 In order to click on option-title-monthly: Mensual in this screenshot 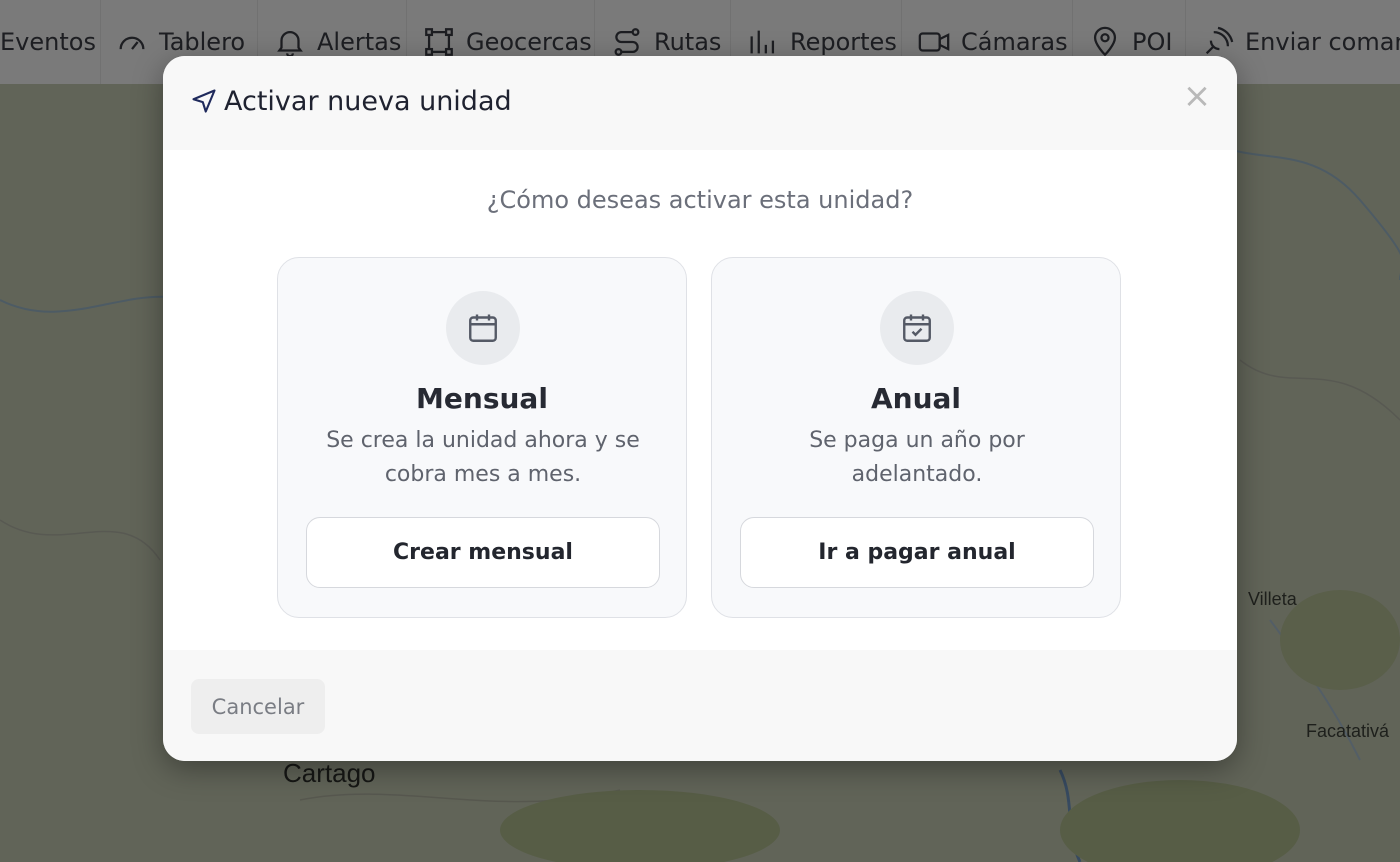, I will do `click(482, 398)`.